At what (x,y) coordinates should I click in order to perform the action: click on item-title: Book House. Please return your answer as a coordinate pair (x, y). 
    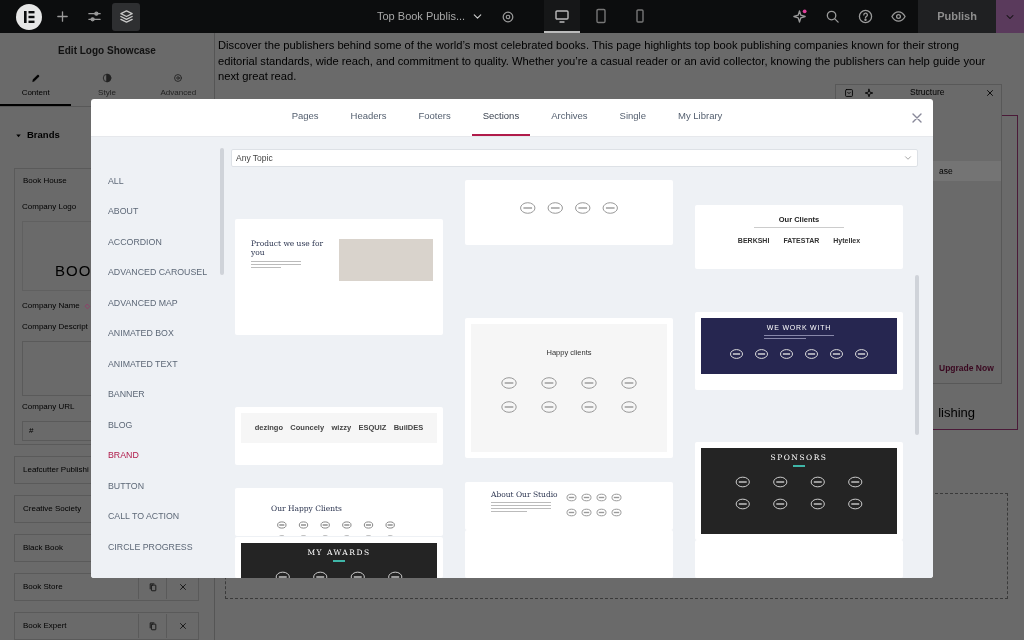
    Looking at the image, I should click on (45, 181).